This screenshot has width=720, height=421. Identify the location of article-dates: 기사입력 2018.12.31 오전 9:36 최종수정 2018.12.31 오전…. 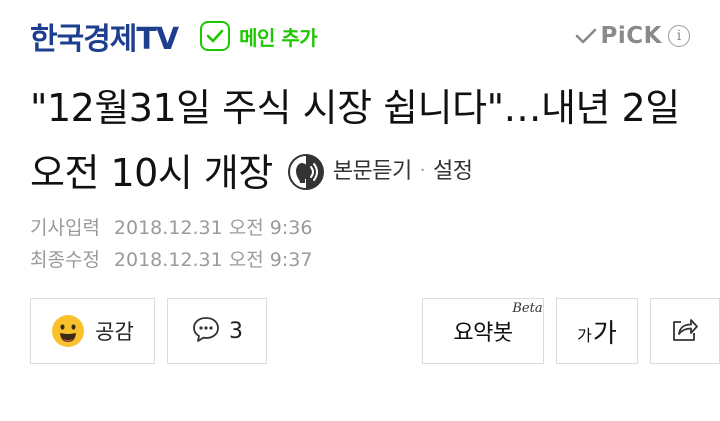
(171, 244).